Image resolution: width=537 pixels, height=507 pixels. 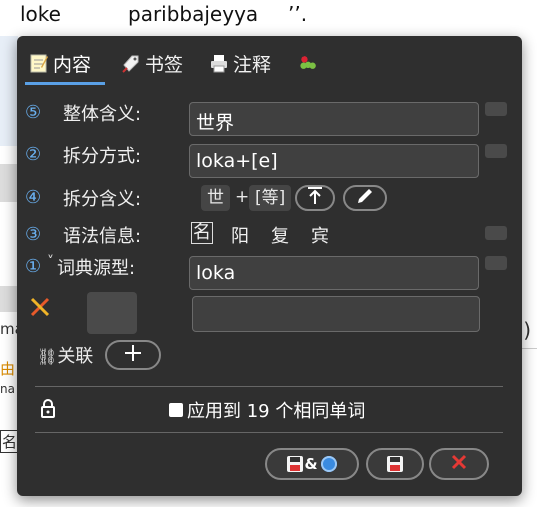 I want to click on pencil-icon, so click(x=365, y=198).